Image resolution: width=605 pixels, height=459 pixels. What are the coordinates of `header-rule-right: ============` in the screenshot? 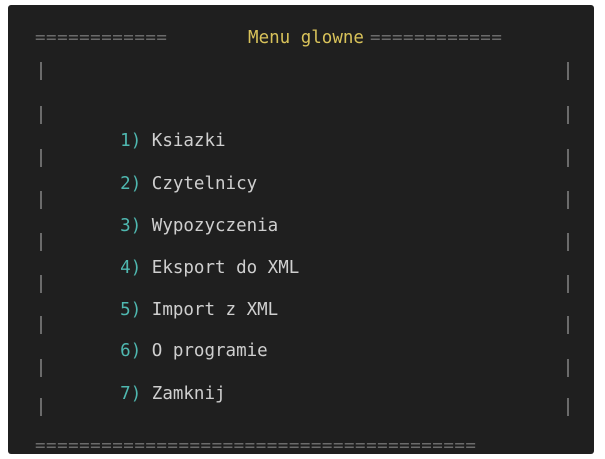 It's located at (436, 38).